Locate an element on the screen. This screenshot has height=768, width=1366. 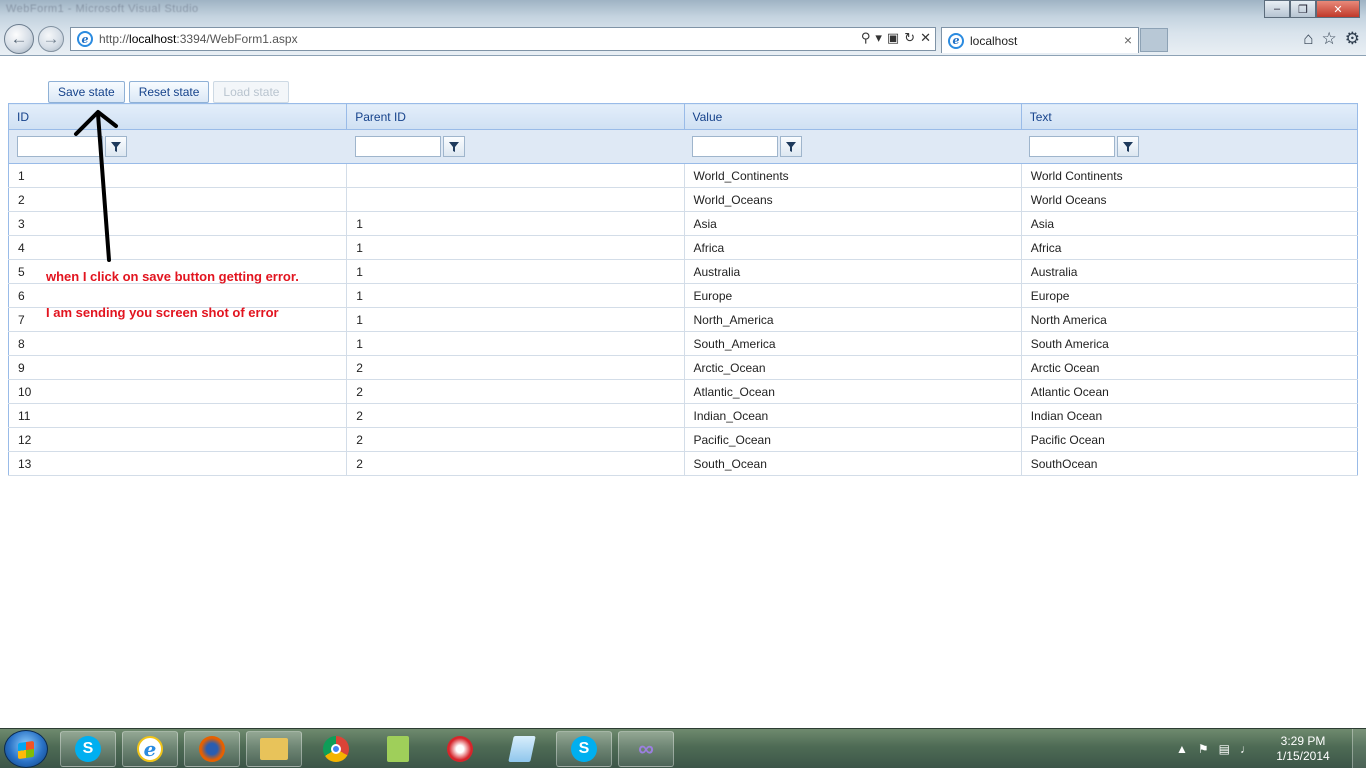
back-button: ← is located at coordinates (19, 39).